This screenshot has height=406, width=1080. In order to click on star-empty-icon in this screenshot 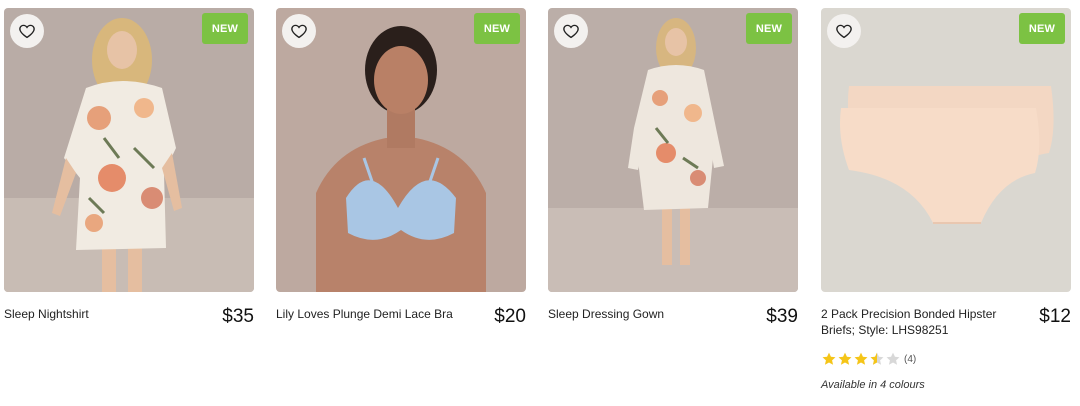, I will do `click(893, 358)`.